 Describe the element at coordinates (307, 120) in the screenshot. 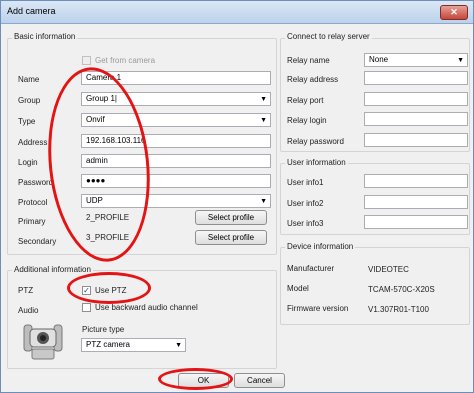

I see `relay-login-label: Relay login` at that location.